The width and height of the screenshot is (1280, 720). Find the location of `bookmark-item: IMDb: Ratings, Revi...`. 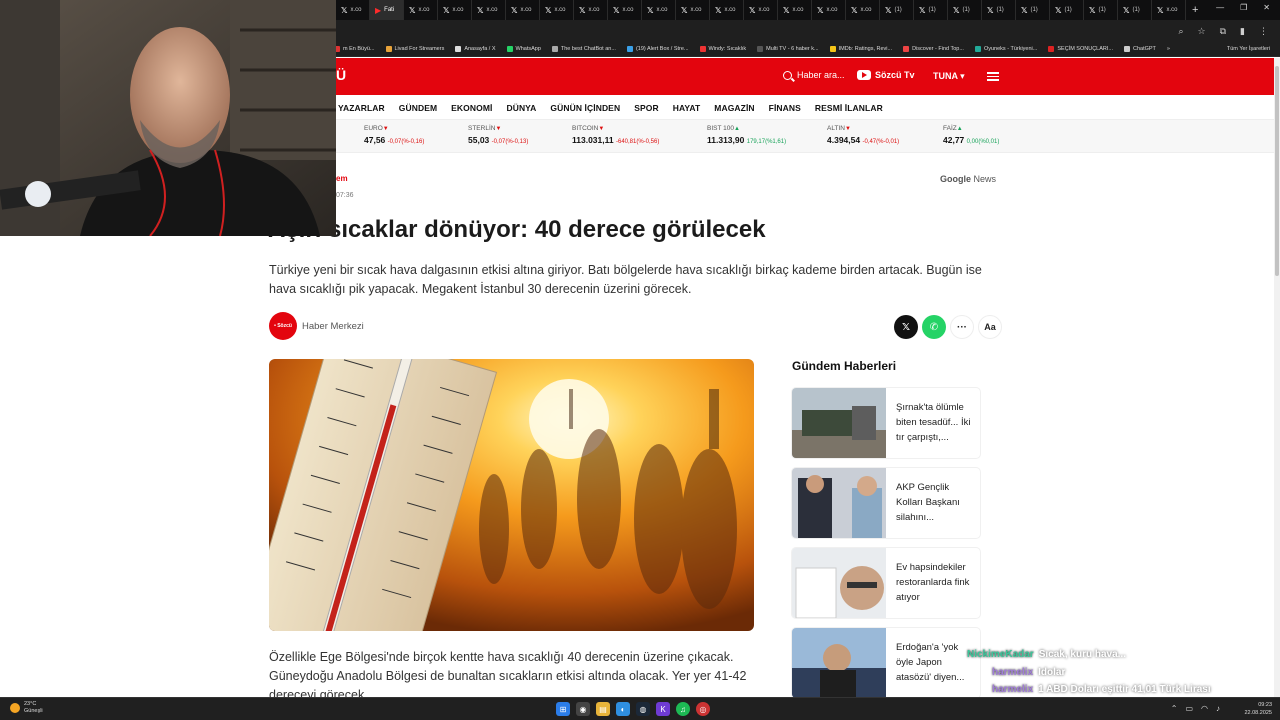

bookmark-item: IMDb: Ratings, Revi... is located at coordinates (860, 49).